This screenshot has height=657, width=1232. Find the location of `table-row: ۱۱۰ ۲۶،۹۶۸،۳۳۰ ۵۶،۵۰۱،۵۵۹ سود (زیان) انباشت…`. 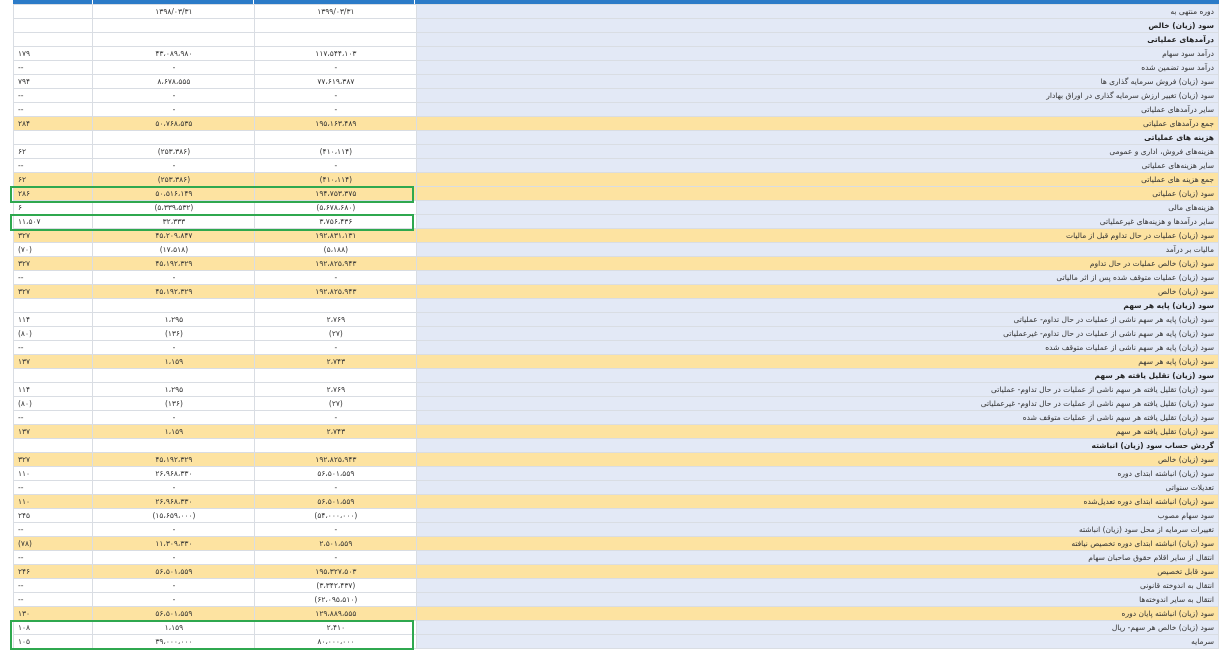

table-row: ۱۱۰ ۲۶،۹۶۸،۳۳۰ ۵۶،۵۰۱،۵۵۹ سود (زیان) انباشت… is located at coordinates (615, 501).